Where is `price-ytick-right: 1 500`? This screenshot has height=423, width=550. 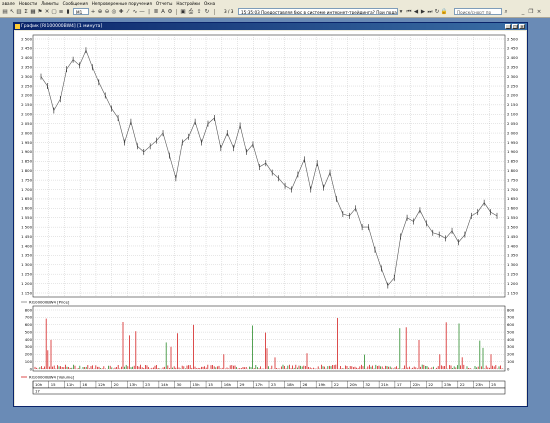
price-ytick-right: 1 500 is located at coordinates (512, 226).